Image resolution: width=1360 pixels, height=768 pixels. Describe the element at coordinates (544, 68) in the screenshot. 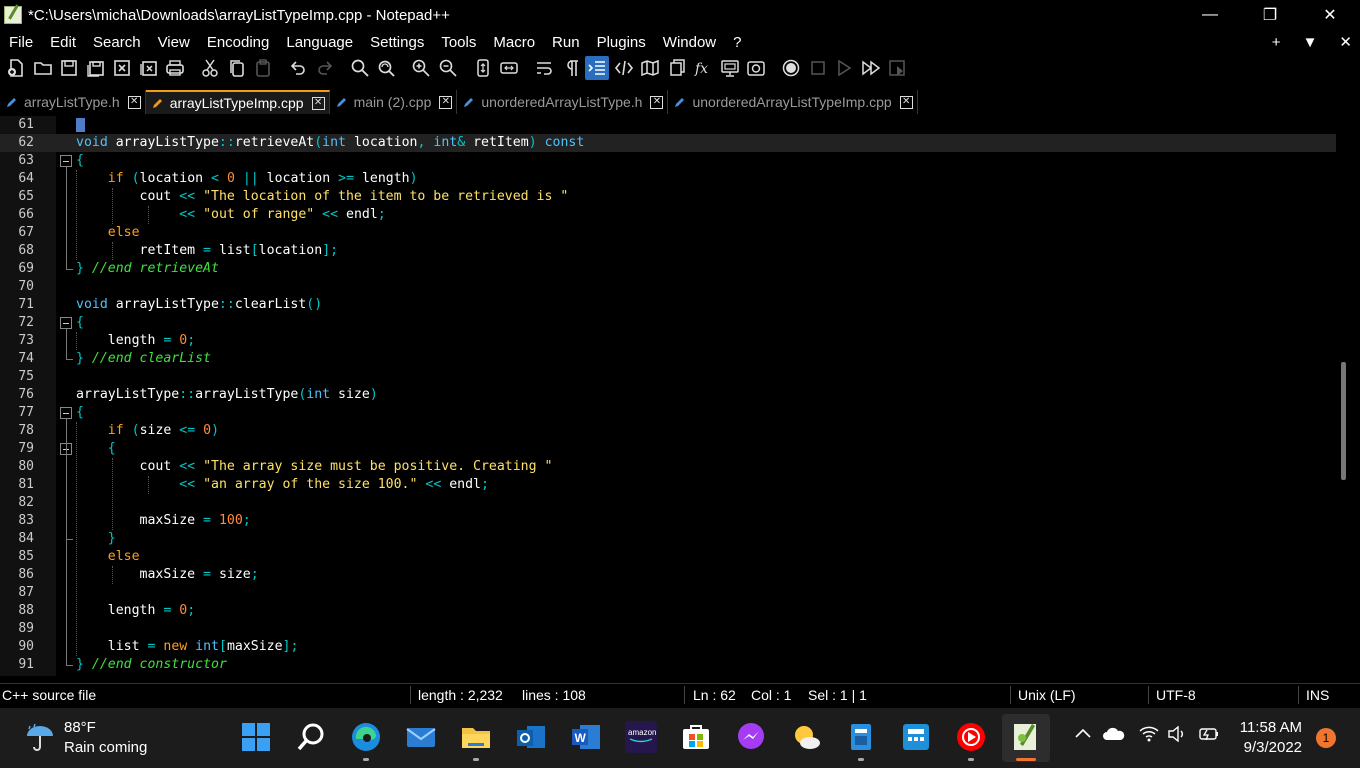

I see `word-wrap-icon` at that location.